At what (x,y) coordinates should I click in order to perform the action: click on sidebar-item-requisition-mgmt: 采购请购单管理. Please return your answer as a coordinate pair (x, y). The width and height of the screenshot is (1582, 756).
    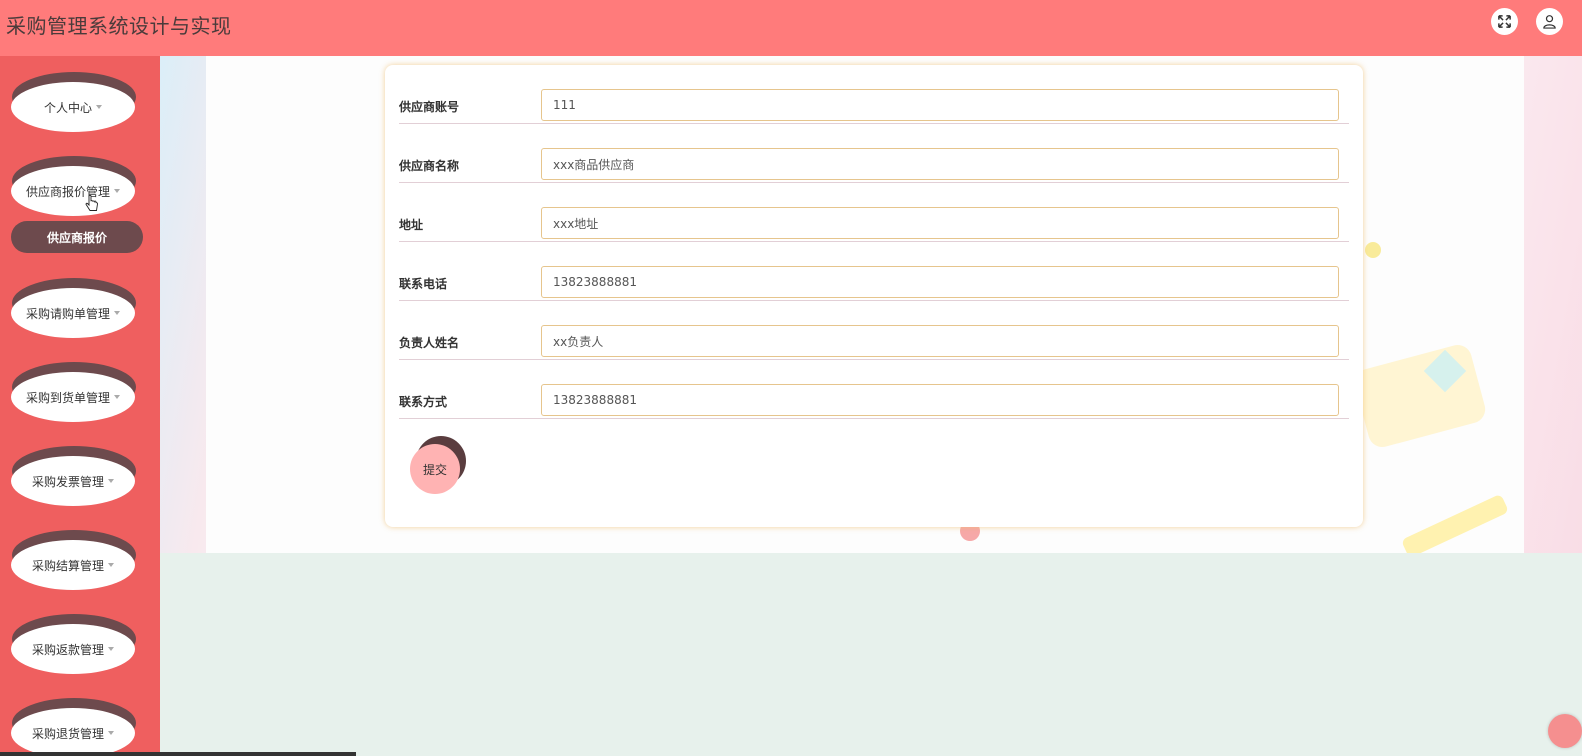
    Looking at the image, I should click on (73, 308).